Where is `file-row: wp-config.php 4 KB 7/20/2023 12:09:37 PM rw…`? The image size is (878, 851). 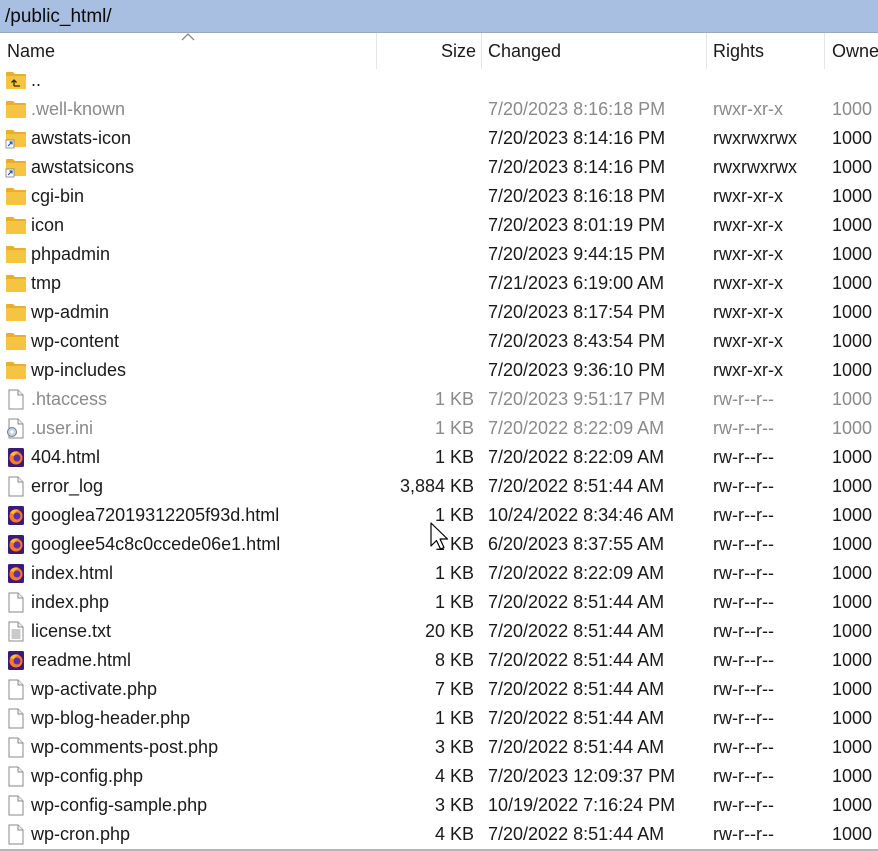 file-row: wp-config.php 4 KB 7/20/2023 12:09:37 PM rw… is located at coordinates (439, 776).